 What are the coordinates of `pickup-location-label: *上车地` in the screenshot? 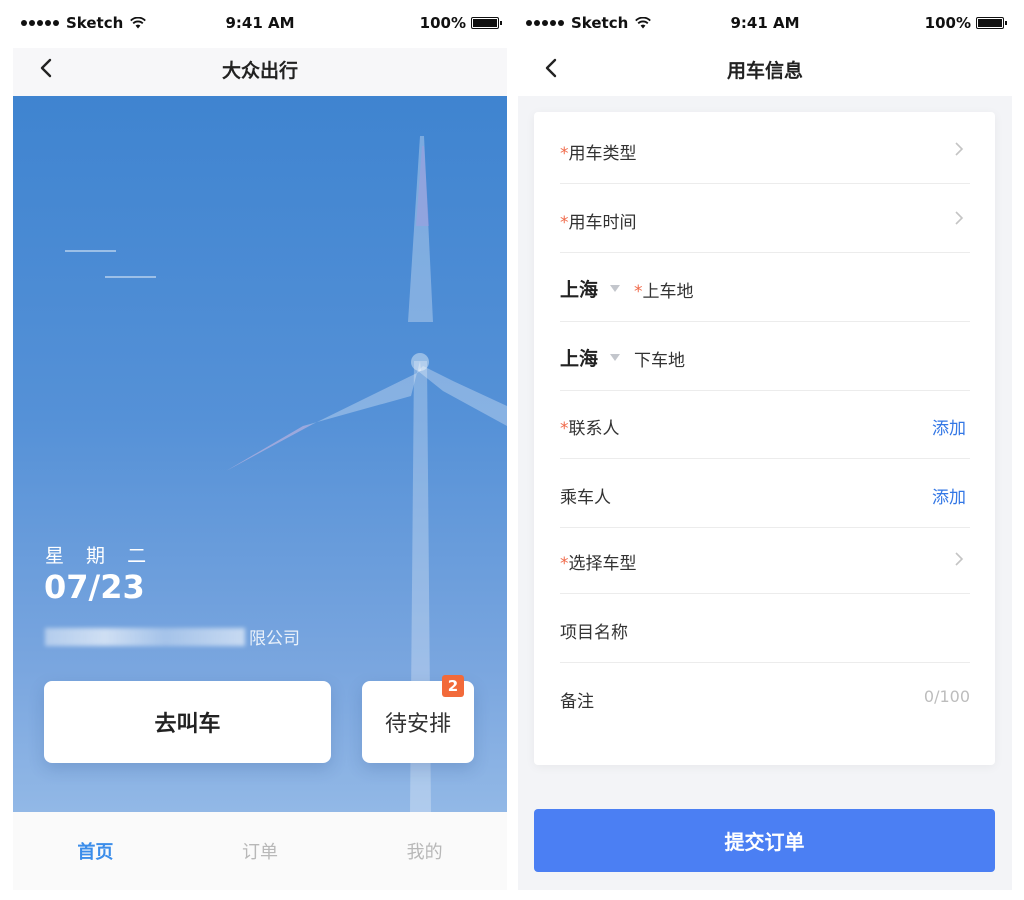 It's located at (664, 292).